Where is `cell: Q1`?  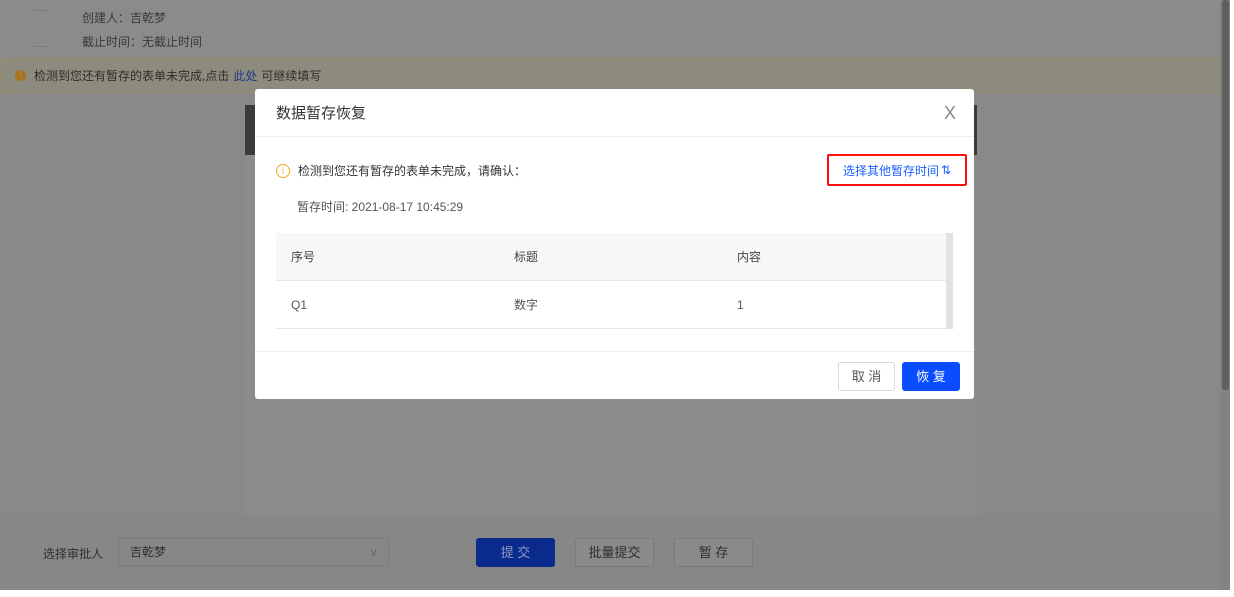 cell: Q1 is located at coordinates (299, 304).